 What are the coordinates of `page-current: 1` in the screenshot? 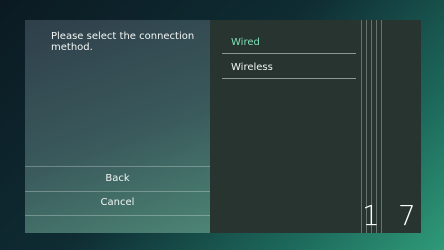 It's located at (371, 215).